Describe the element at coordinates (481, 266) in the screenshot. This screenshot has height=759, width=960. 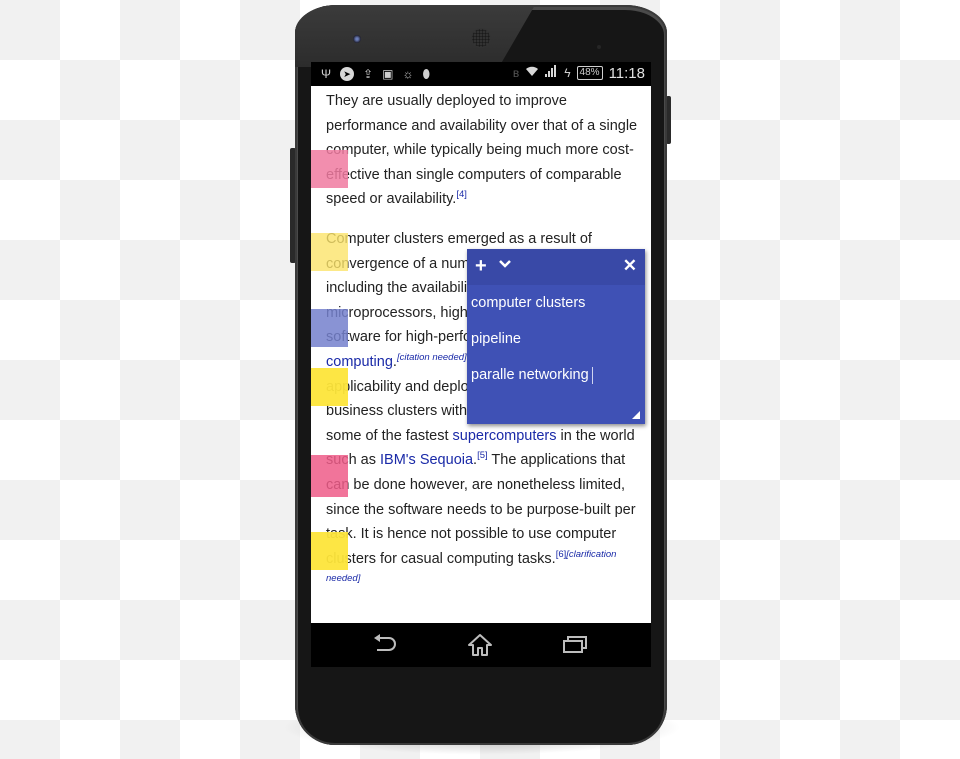
I see `add-icon: +` at that location.